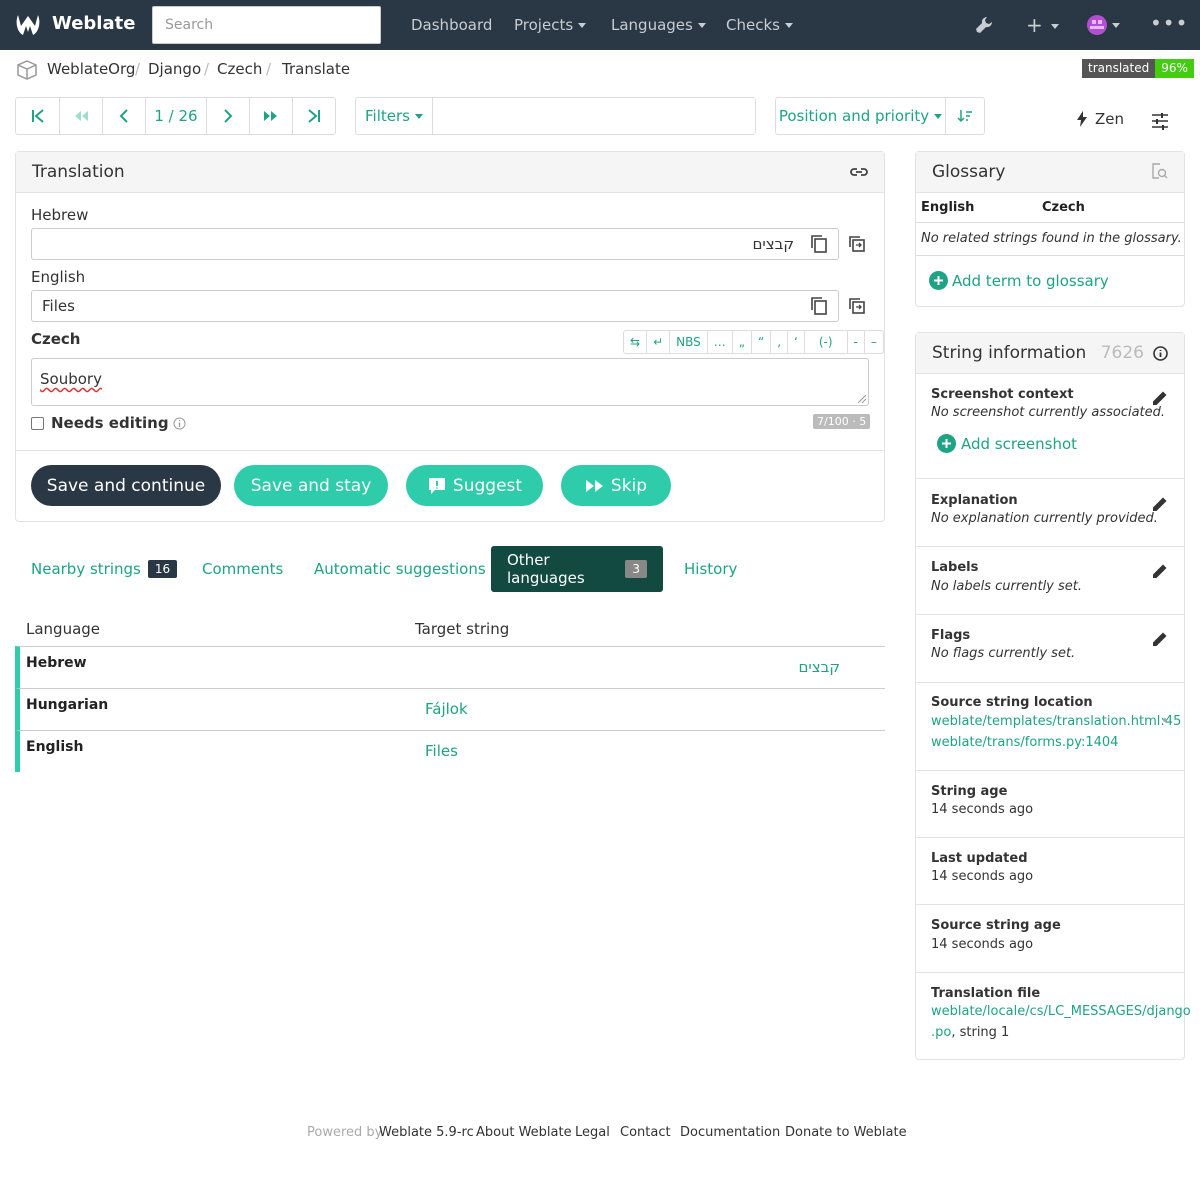 This screenshot has height=1192, width=1200. What do you see at coordinates (104, 569) in the screenshot?
I see `tab-nearby-strings: Nearby strings 16` at bounding box center [104, 569].